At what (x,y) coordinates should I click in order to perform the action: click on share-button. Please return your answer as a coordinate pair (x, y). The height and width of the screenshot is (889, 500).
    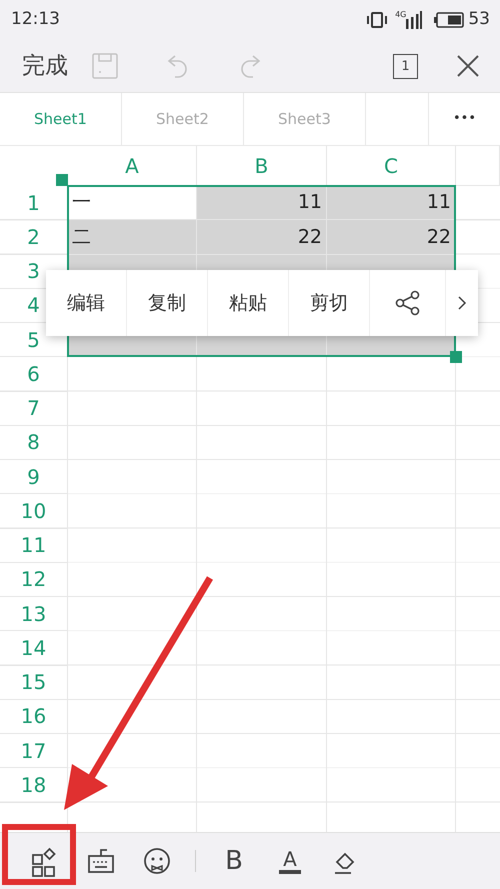
    Looking at the image, I should click on (408, 303).